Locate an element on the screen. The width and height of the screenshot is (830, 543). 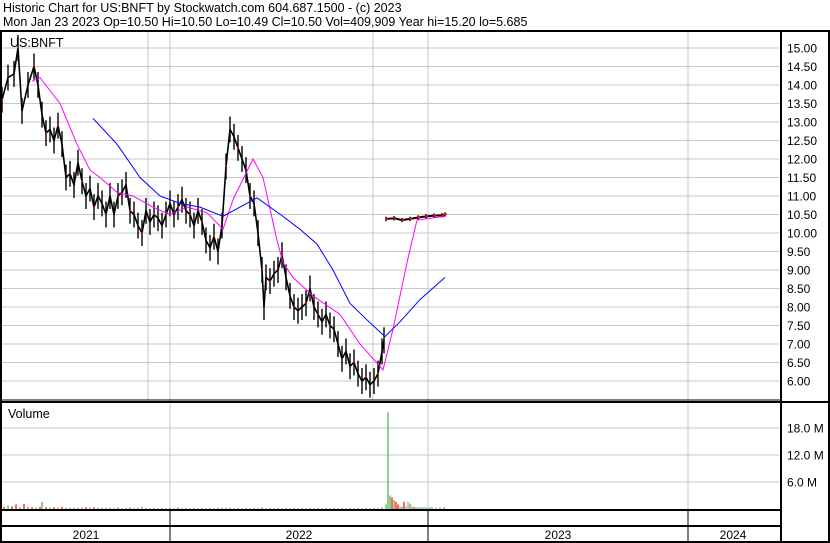
volume-axis: 18.0 M 12.0 M 6.0 M is located at coordinates (805, 456).